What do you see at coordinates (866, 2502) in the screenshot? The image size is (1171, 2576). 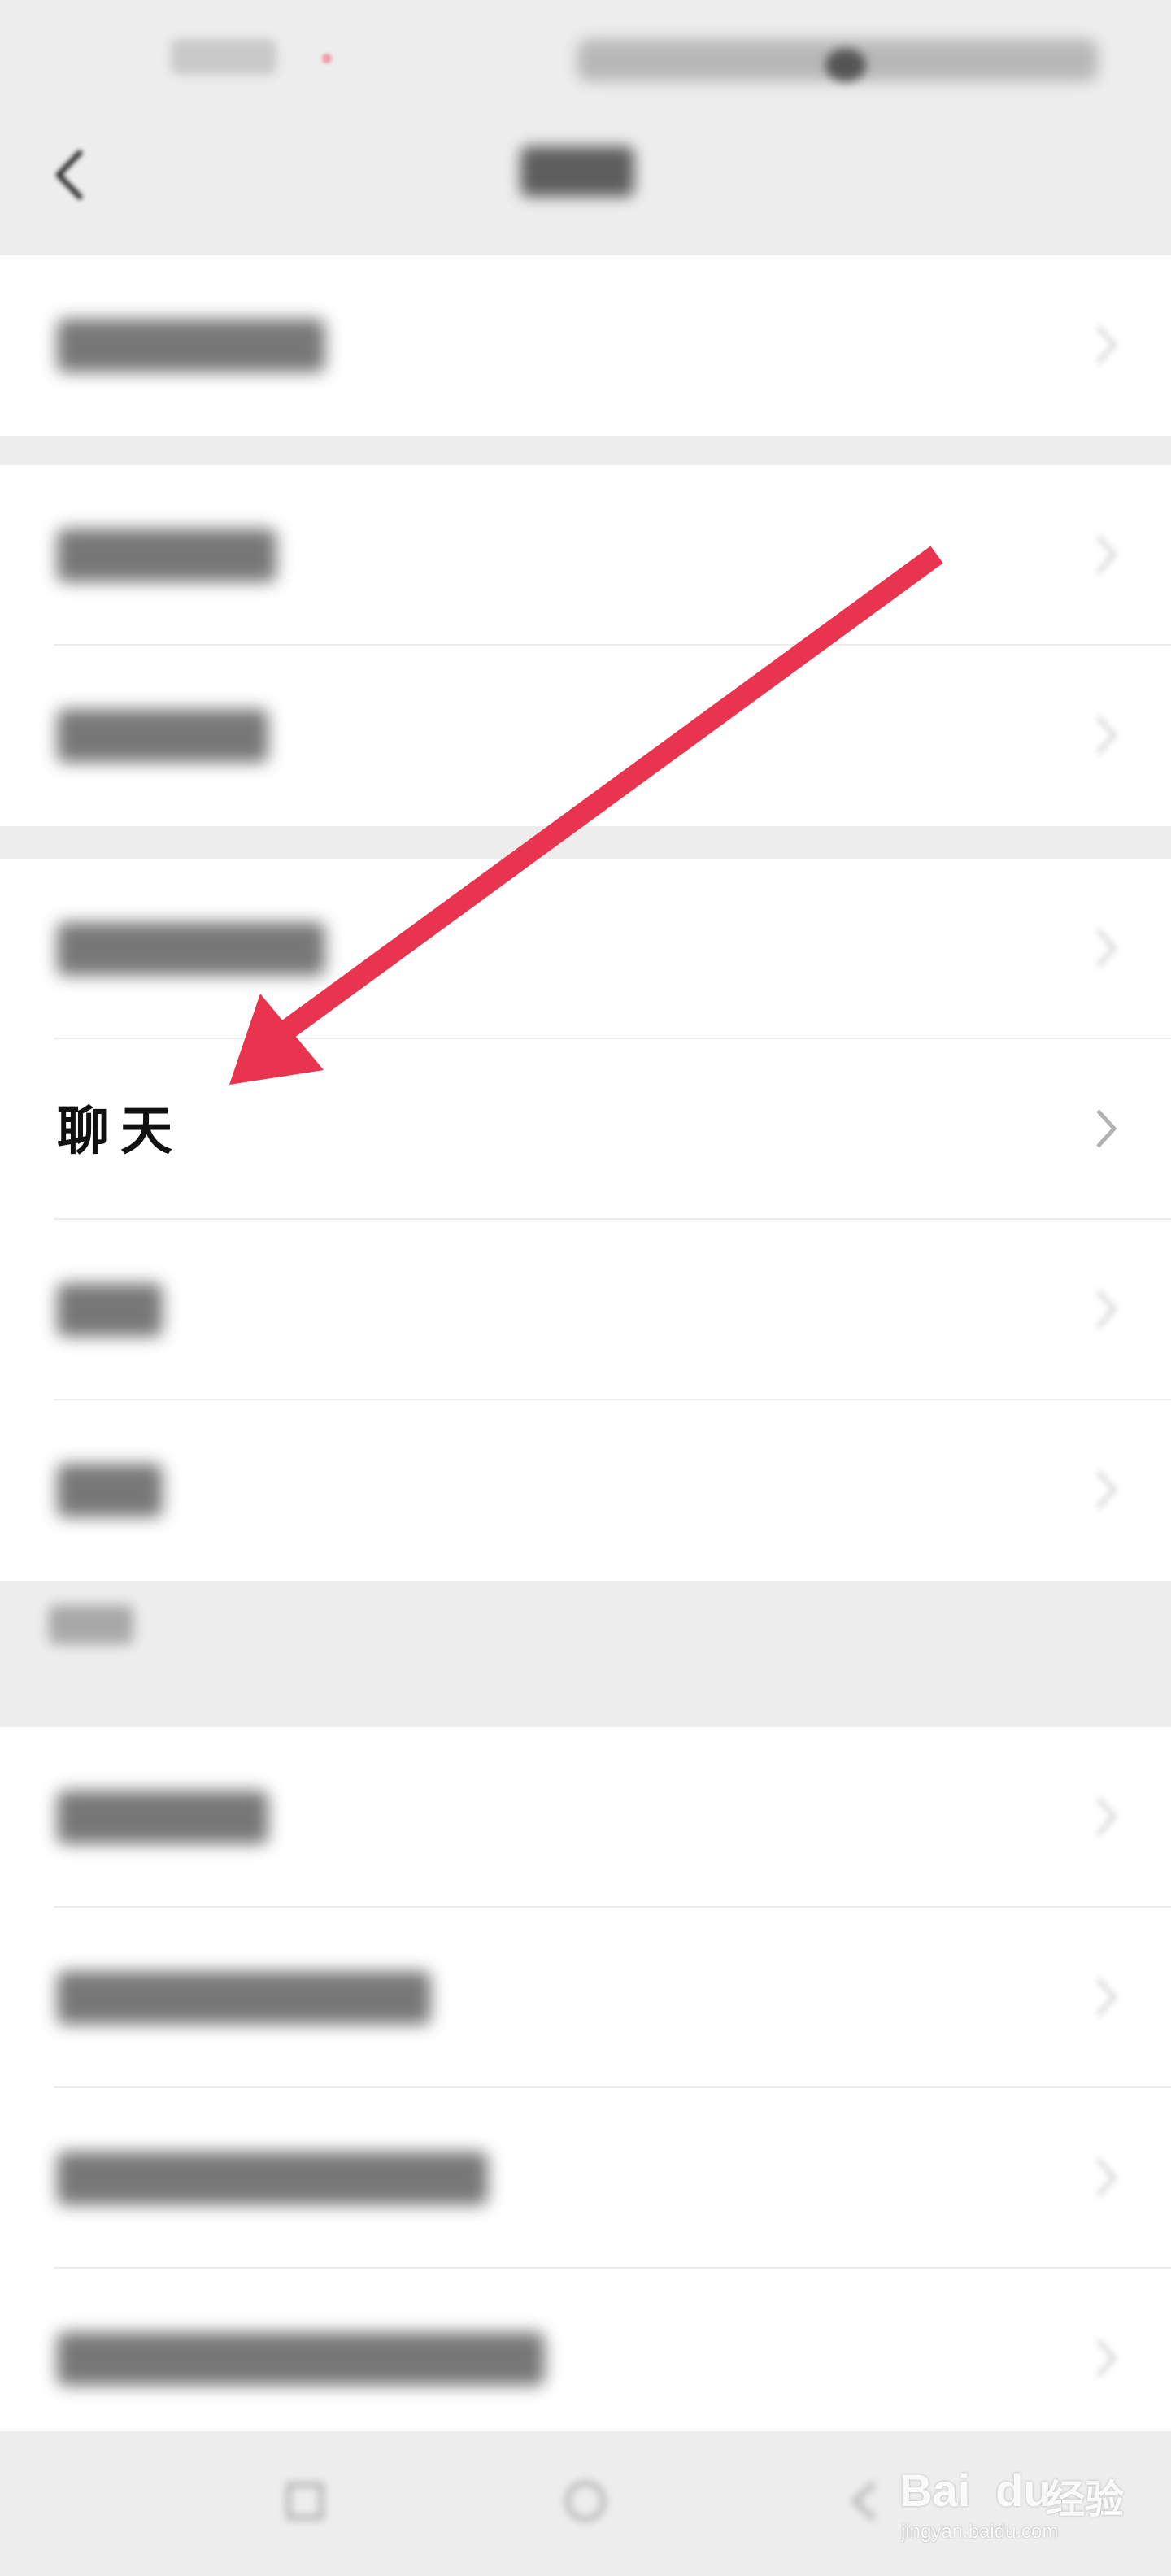 I see `back-button-icon` at bounding box center [866, 2502].